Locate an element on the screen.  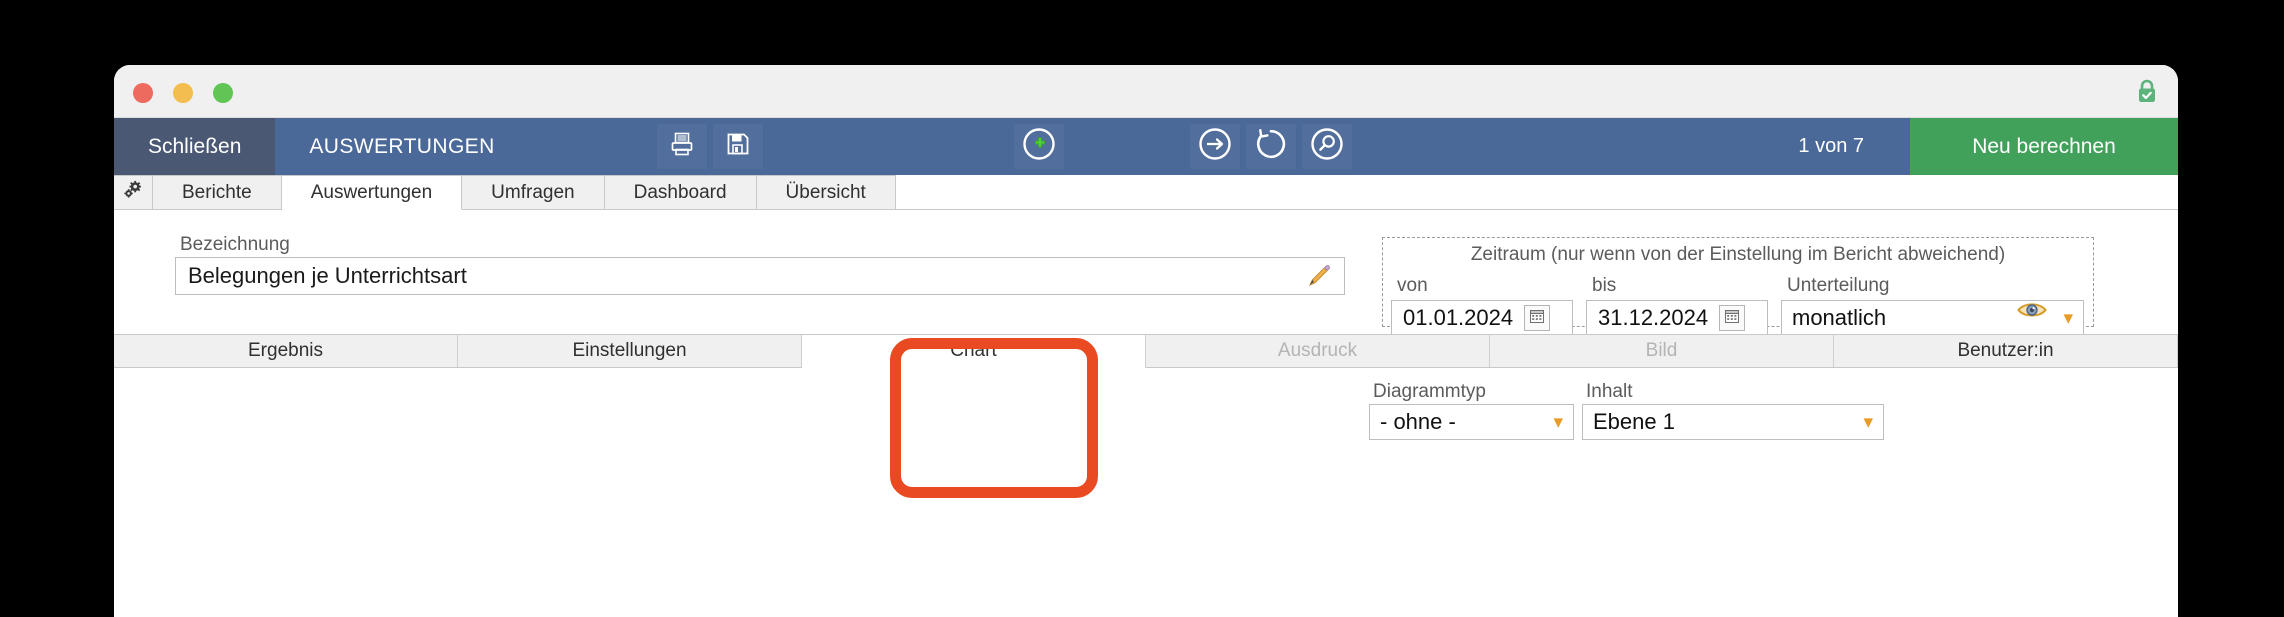
refresh-circle-icon is located at coordinates (1271, 146).